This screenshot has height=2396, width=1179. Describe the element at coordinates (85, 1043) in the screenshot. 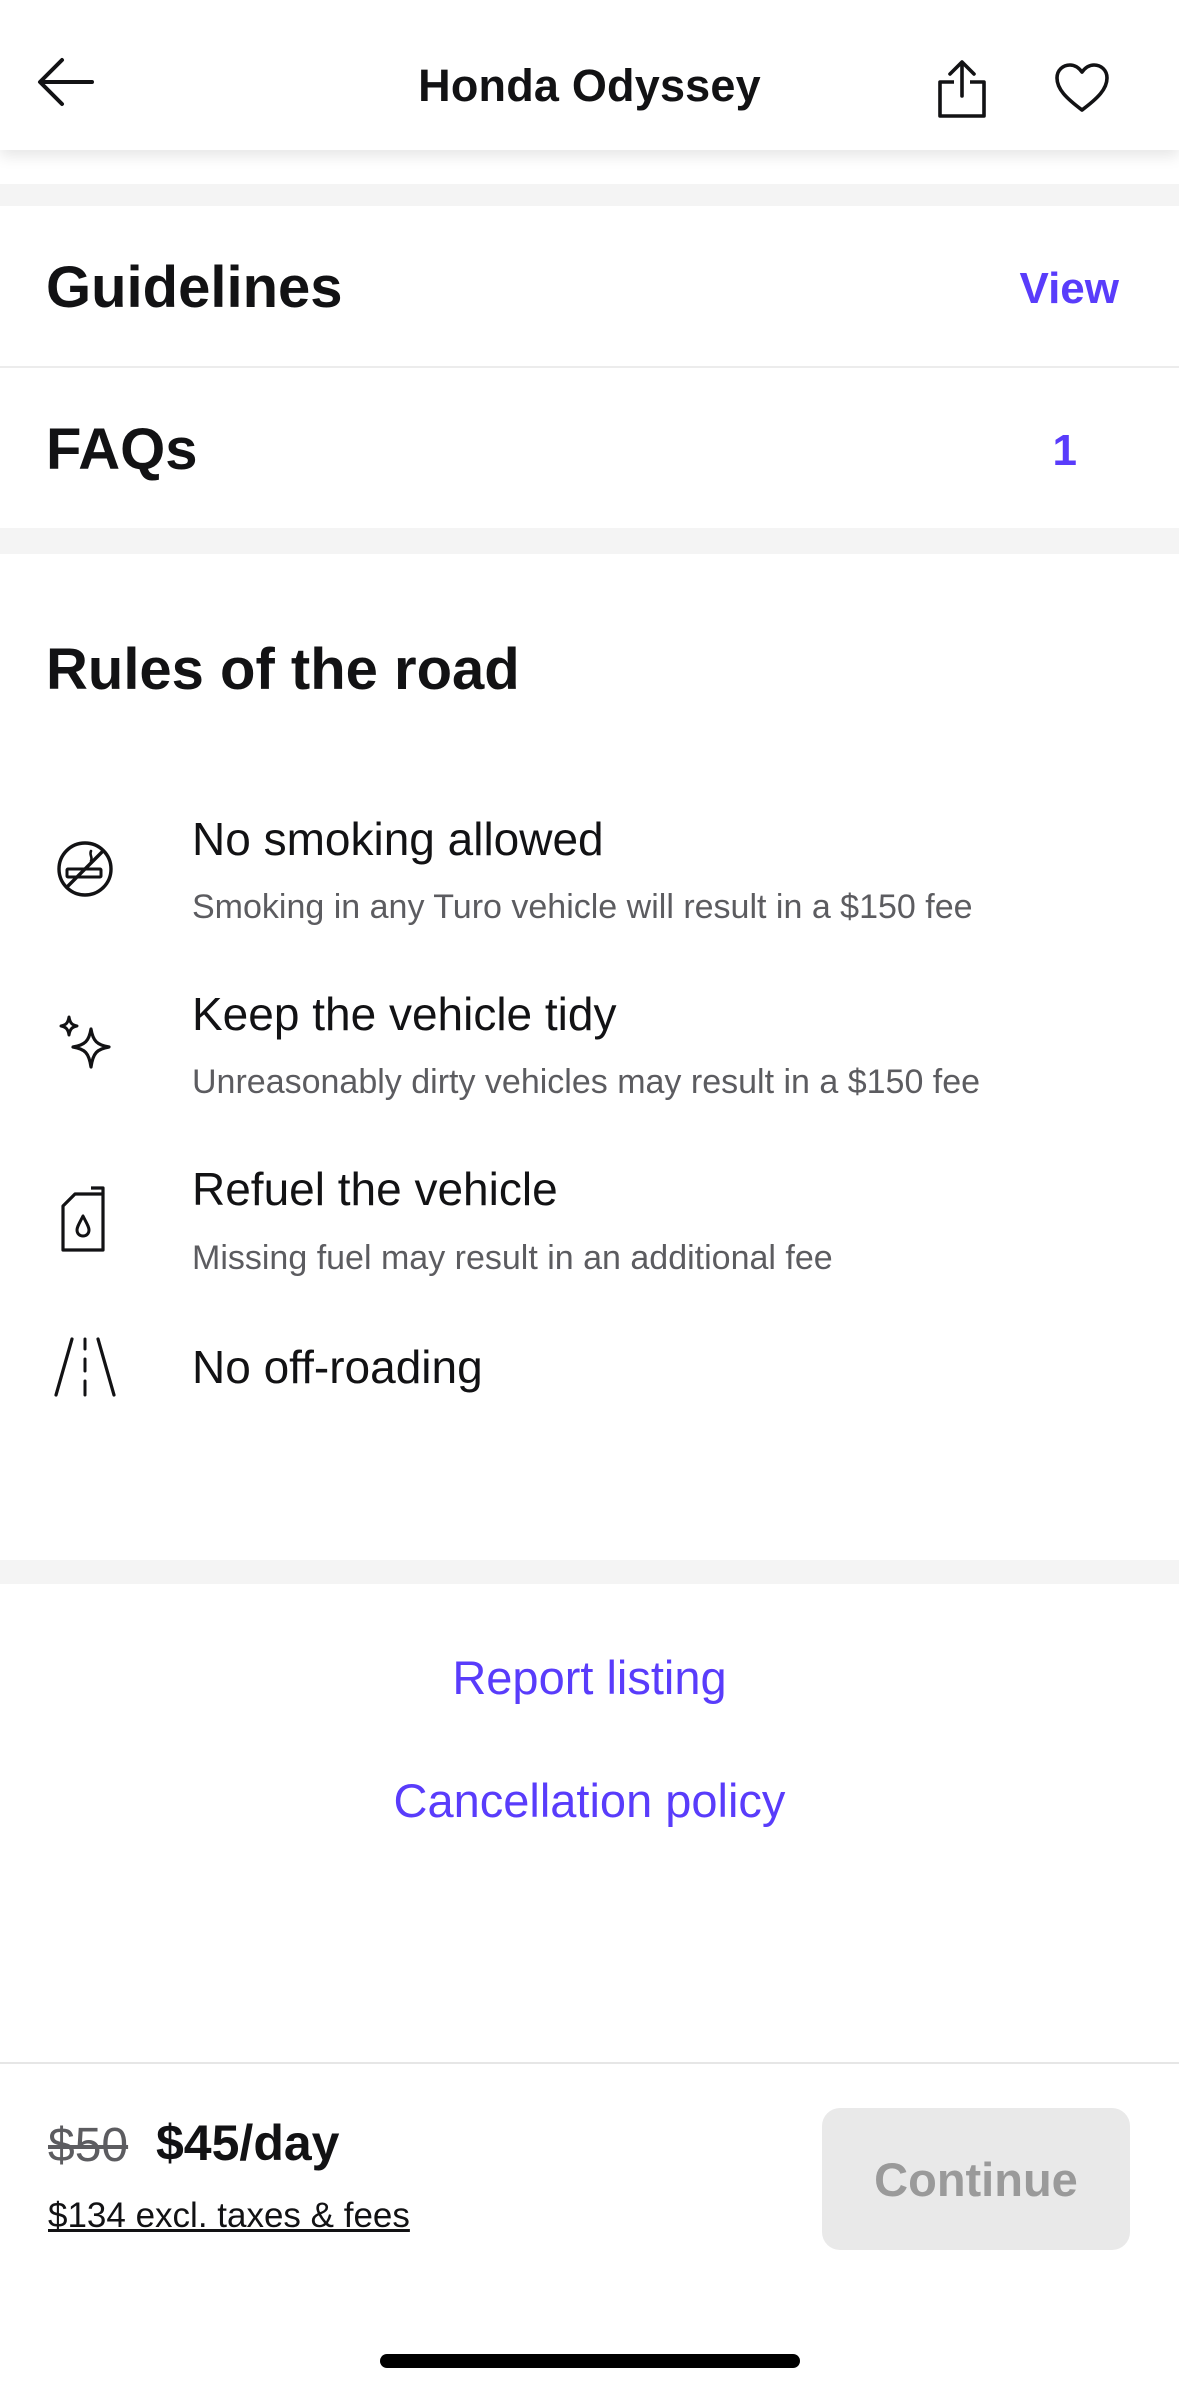

I see `sparkle-icon` at that location.